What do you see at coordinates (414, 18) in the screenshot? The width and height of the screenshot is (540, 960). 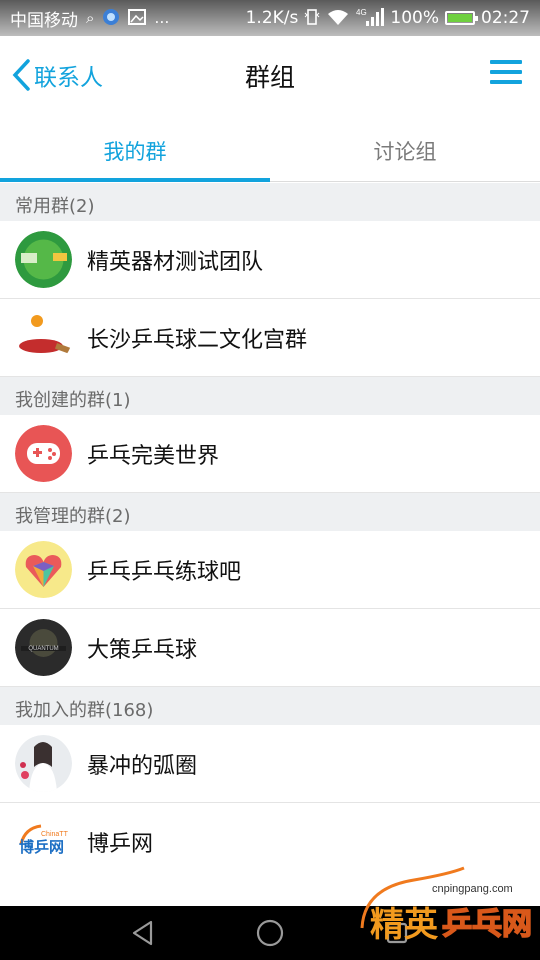 I see `battery-percent: 100%` at bounding box center [414, 18].